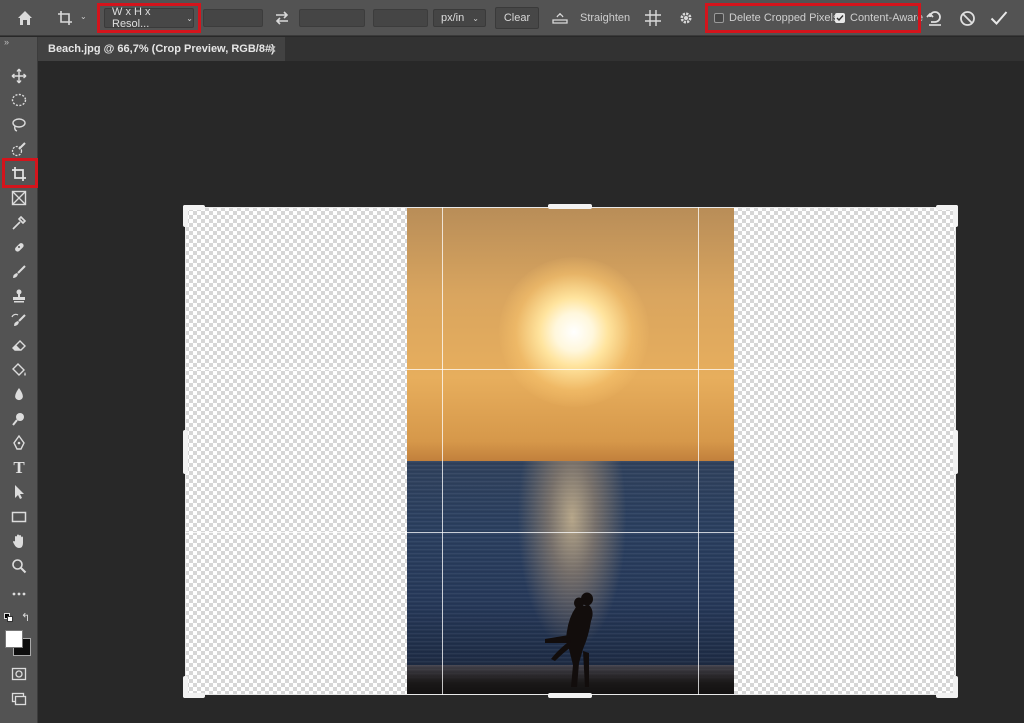 Image resolution: width=1024 pixels, height=723 pixels. Describe the element at coordinates (9, 618) in the screenshot. I see `default-colors-icon` at that location.